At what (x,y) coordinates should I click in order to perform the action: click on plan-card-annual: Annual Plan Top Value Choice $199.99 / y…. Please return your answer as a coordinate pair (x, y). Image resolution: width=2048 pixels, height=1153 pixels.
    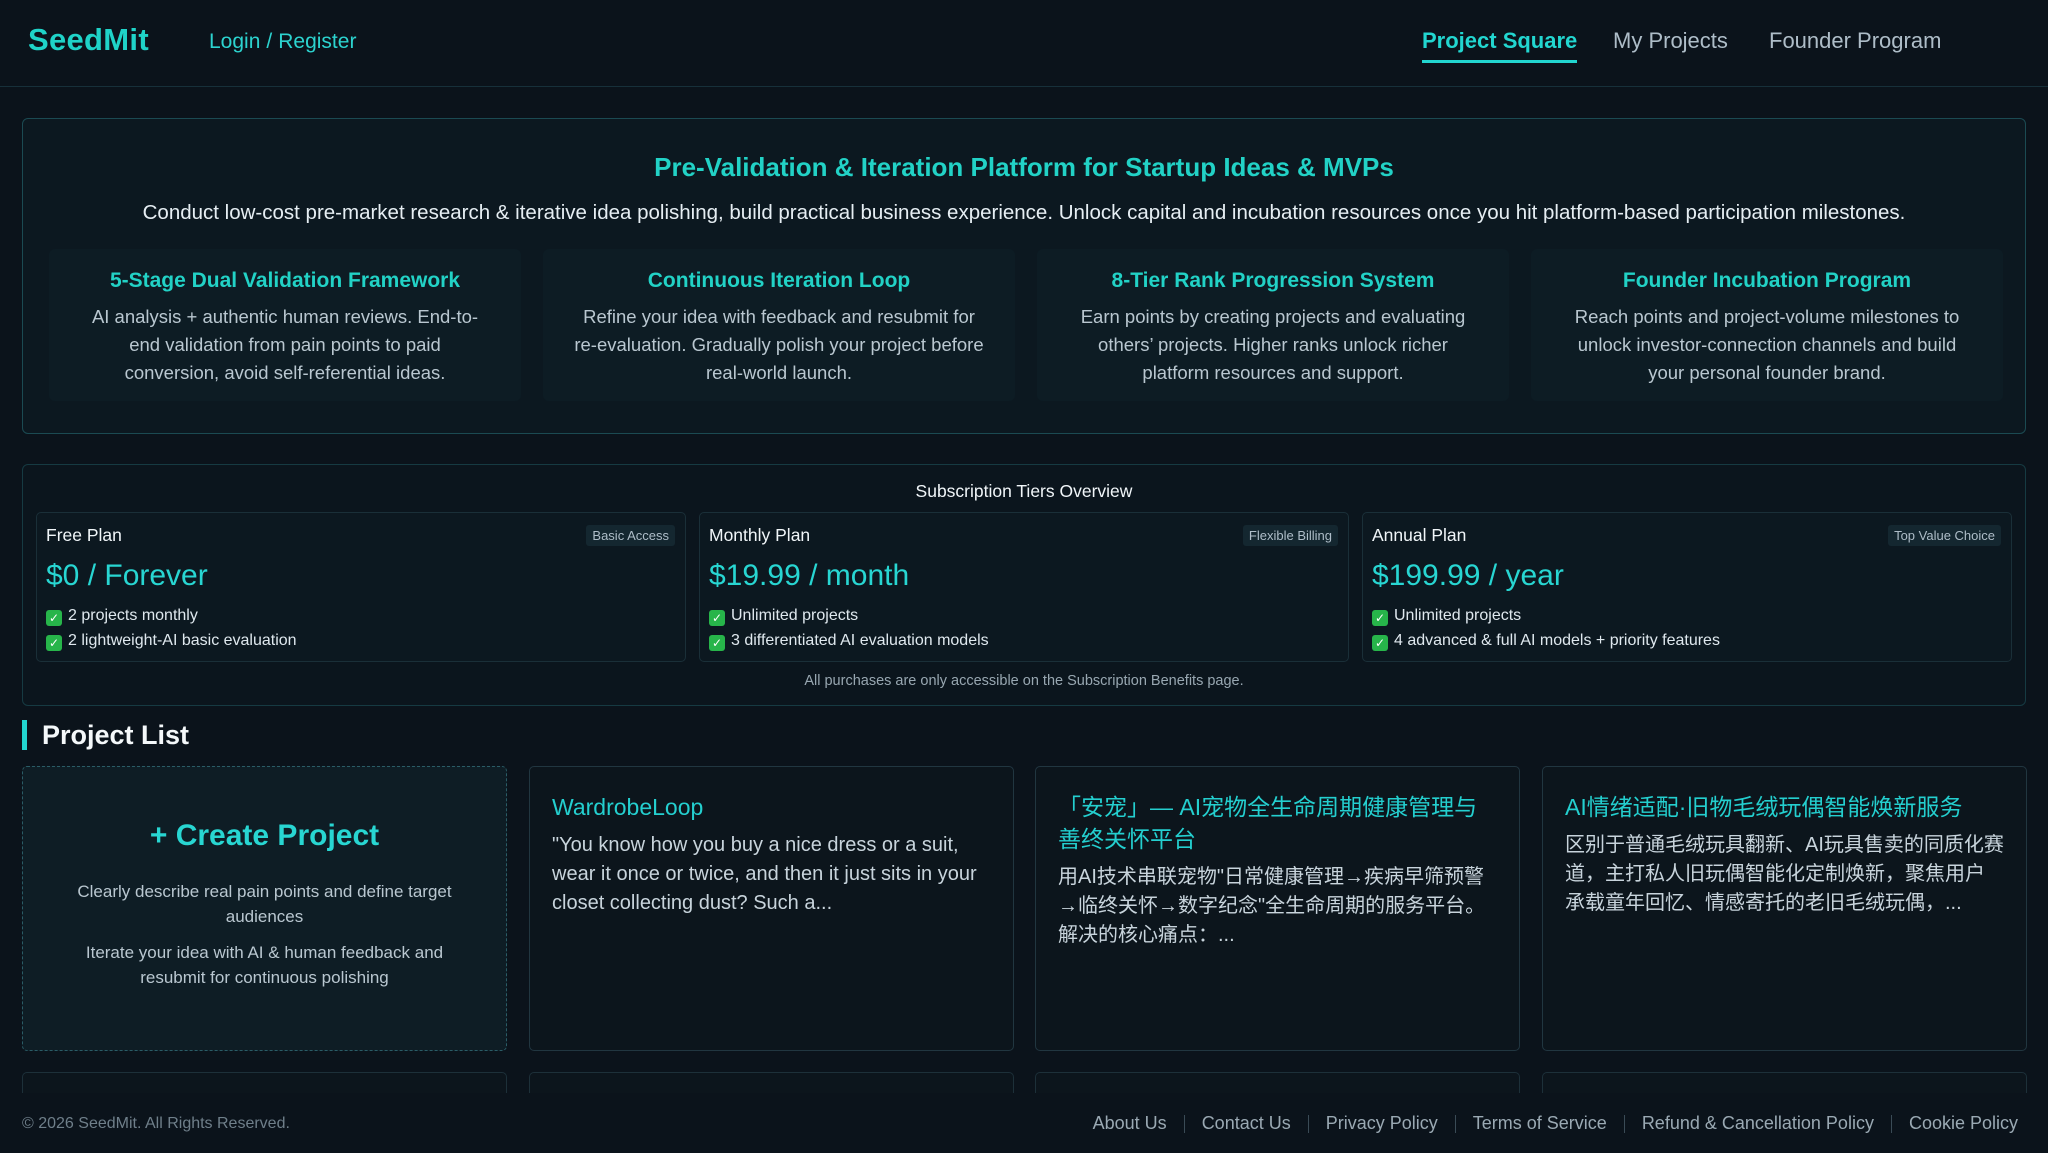
    Looking at the image, I should click on (1687, 587).